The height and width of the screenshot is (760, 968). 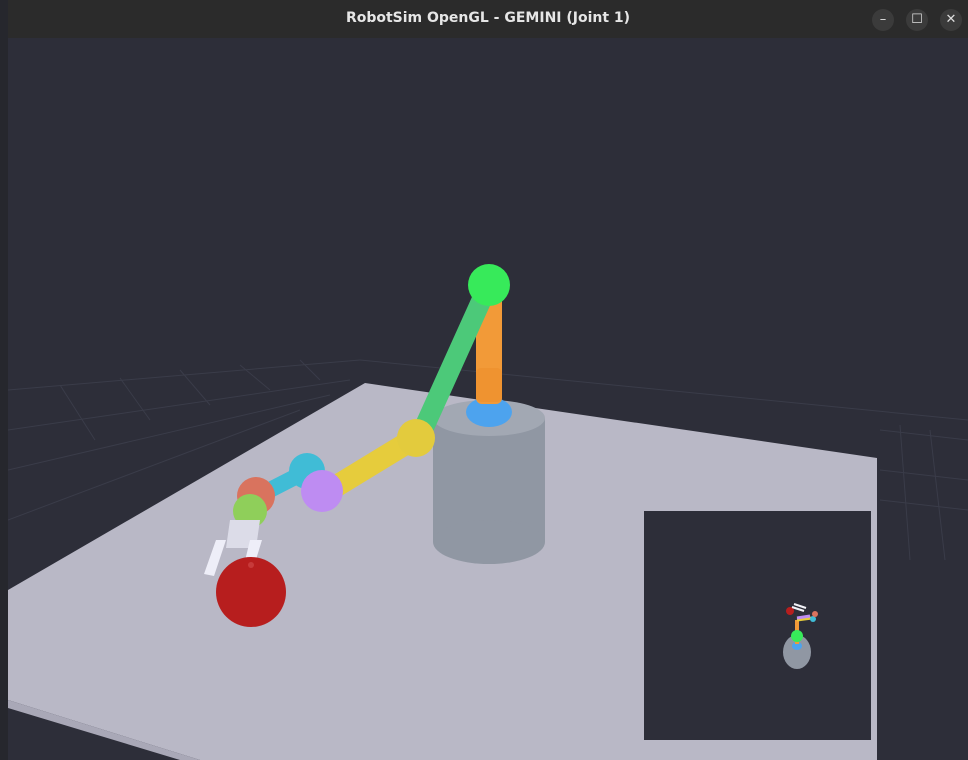 I want to click on close-button: ✕, so click(x=951, y=20).